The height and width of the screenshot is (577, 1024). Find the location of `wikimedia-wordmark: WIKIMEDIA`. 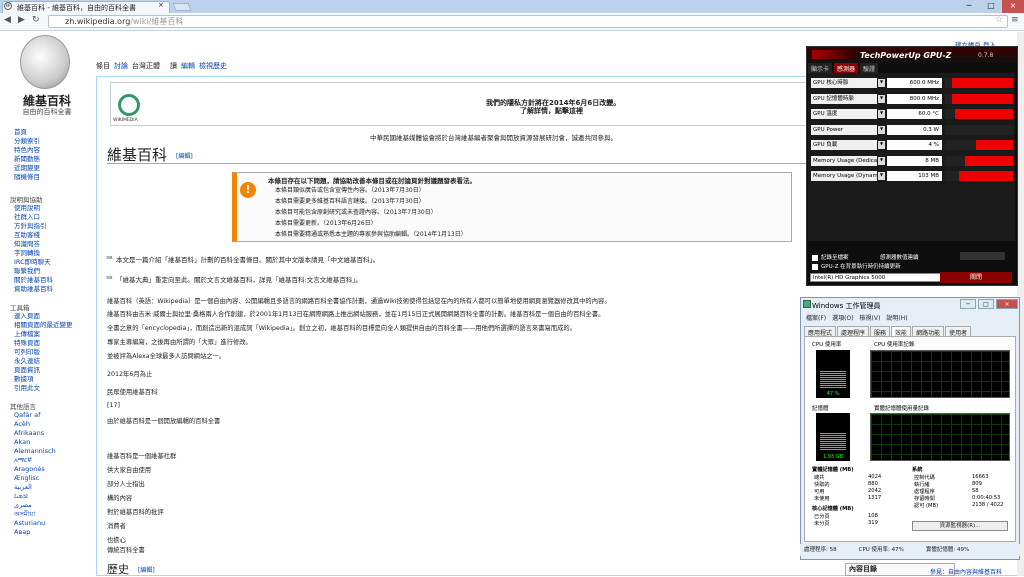

wikimedia-wordmark: WIKIMEDIA is located at coordinates (125, 120).